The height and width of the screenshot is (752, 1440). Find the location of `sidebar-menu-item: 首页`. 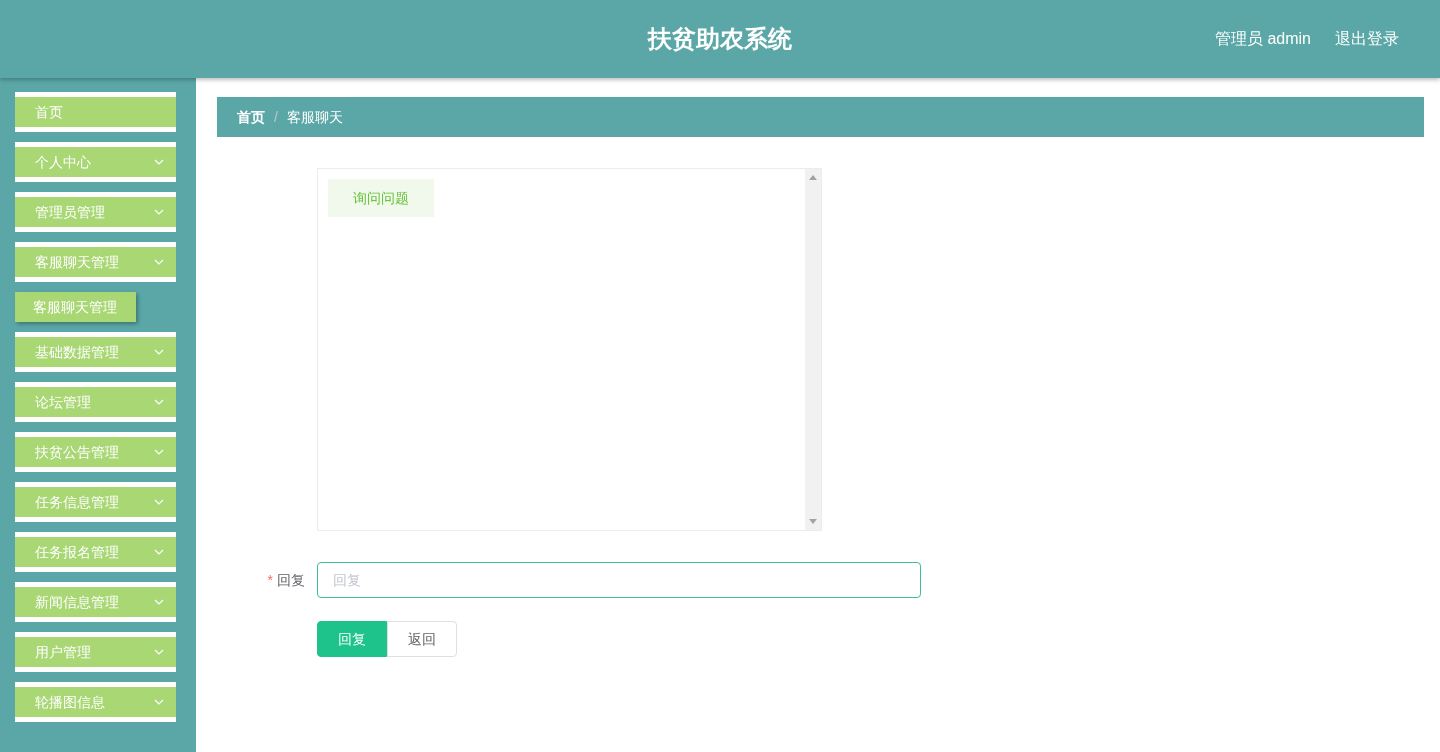

sidebar-menu-item: 首页 is located at coordinates (95, 112).